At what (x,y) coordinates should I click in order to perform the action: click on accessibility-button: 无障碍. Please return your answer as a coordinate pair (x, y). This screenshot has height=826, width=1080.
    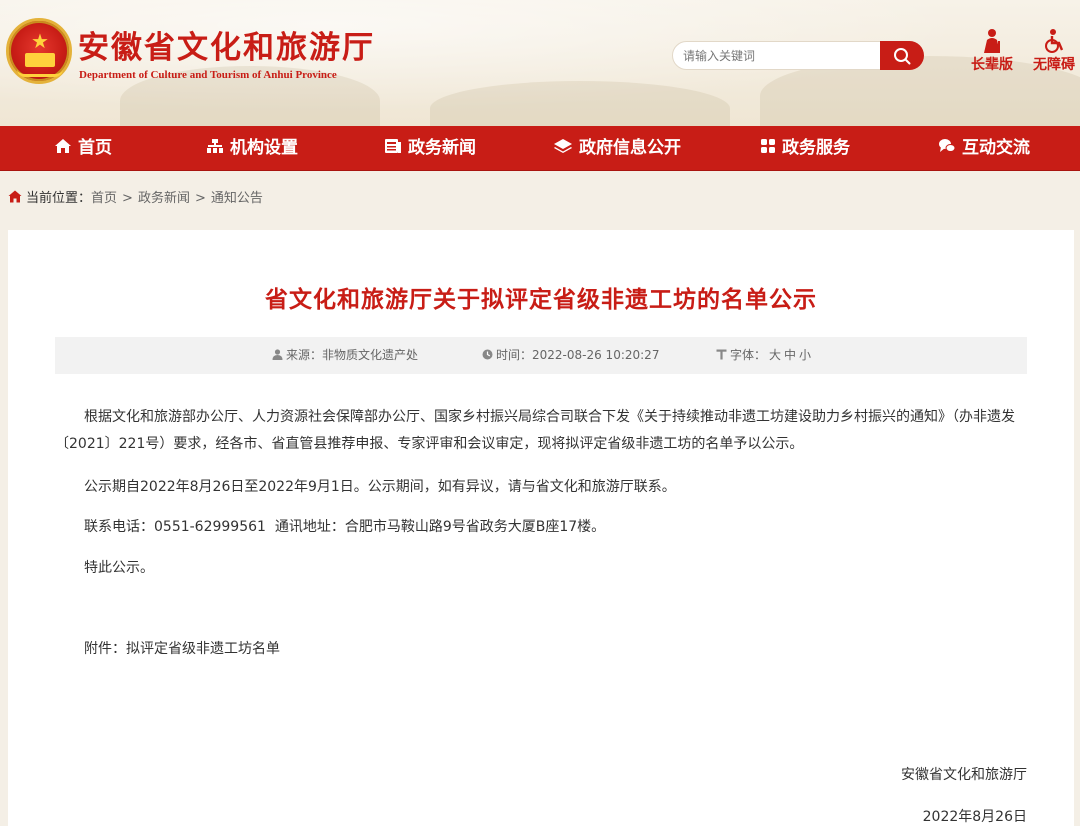
    Looking at the image, I should click on (1054, 51).